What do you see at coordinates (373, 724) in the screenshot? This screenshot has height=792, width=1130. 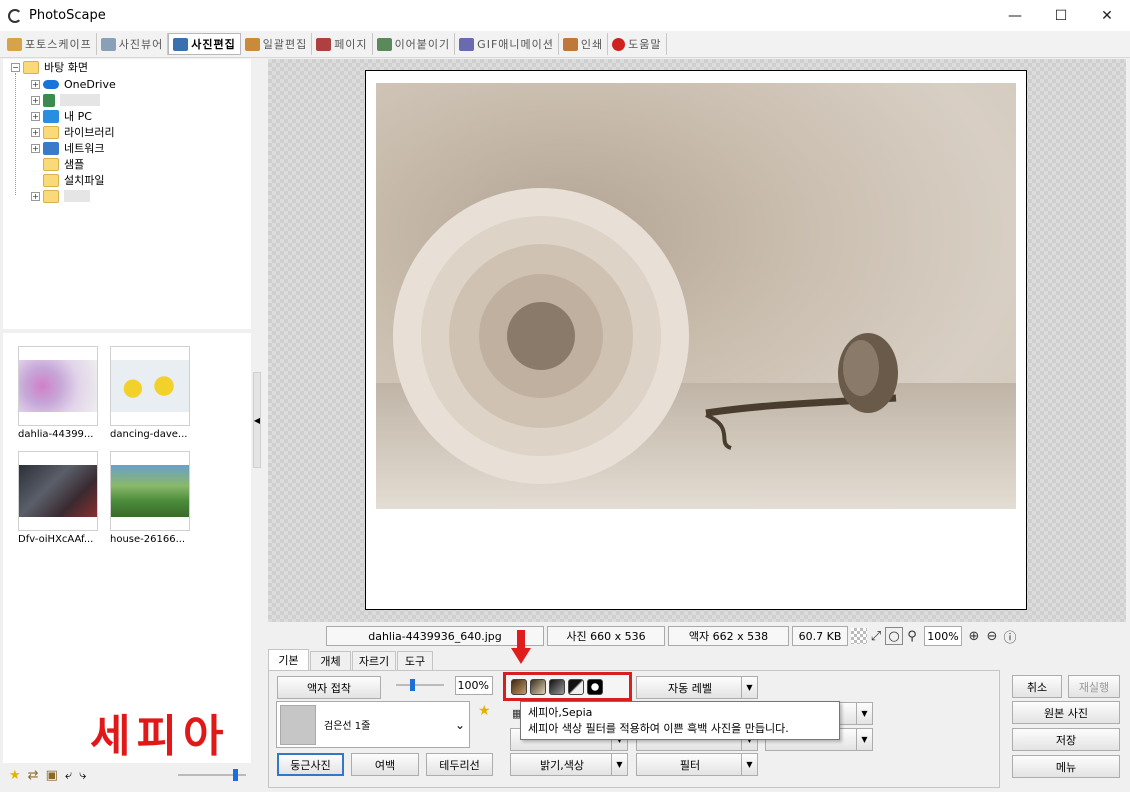 I see `frame-style-select: 검은선 1줄 ⌄` at bounding box center [373, 724].